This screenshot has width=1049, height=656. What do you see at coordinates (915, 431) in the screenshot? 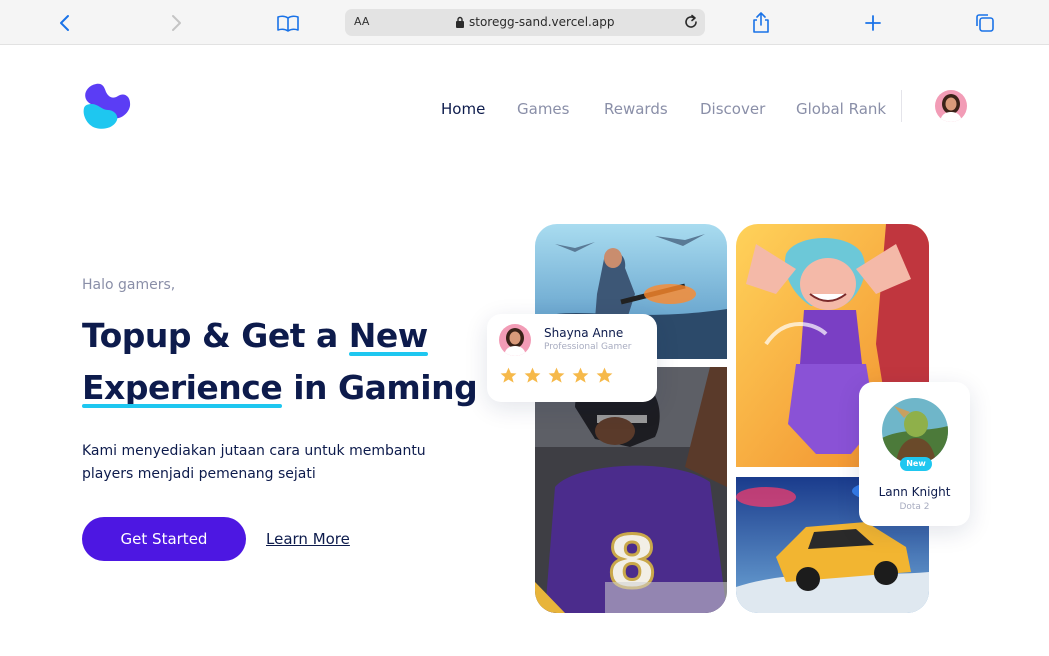
I see `player-avatar` at bounding box center [915, 431].